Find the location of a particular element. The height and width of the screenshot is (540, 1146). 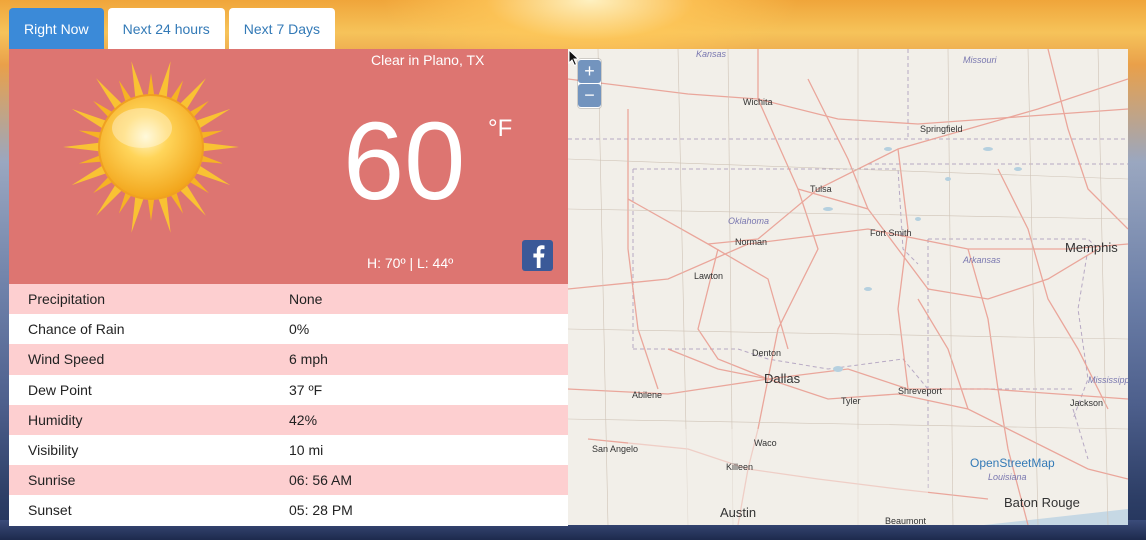

map-state-label: Missouri is located at coordinates (980, 60).